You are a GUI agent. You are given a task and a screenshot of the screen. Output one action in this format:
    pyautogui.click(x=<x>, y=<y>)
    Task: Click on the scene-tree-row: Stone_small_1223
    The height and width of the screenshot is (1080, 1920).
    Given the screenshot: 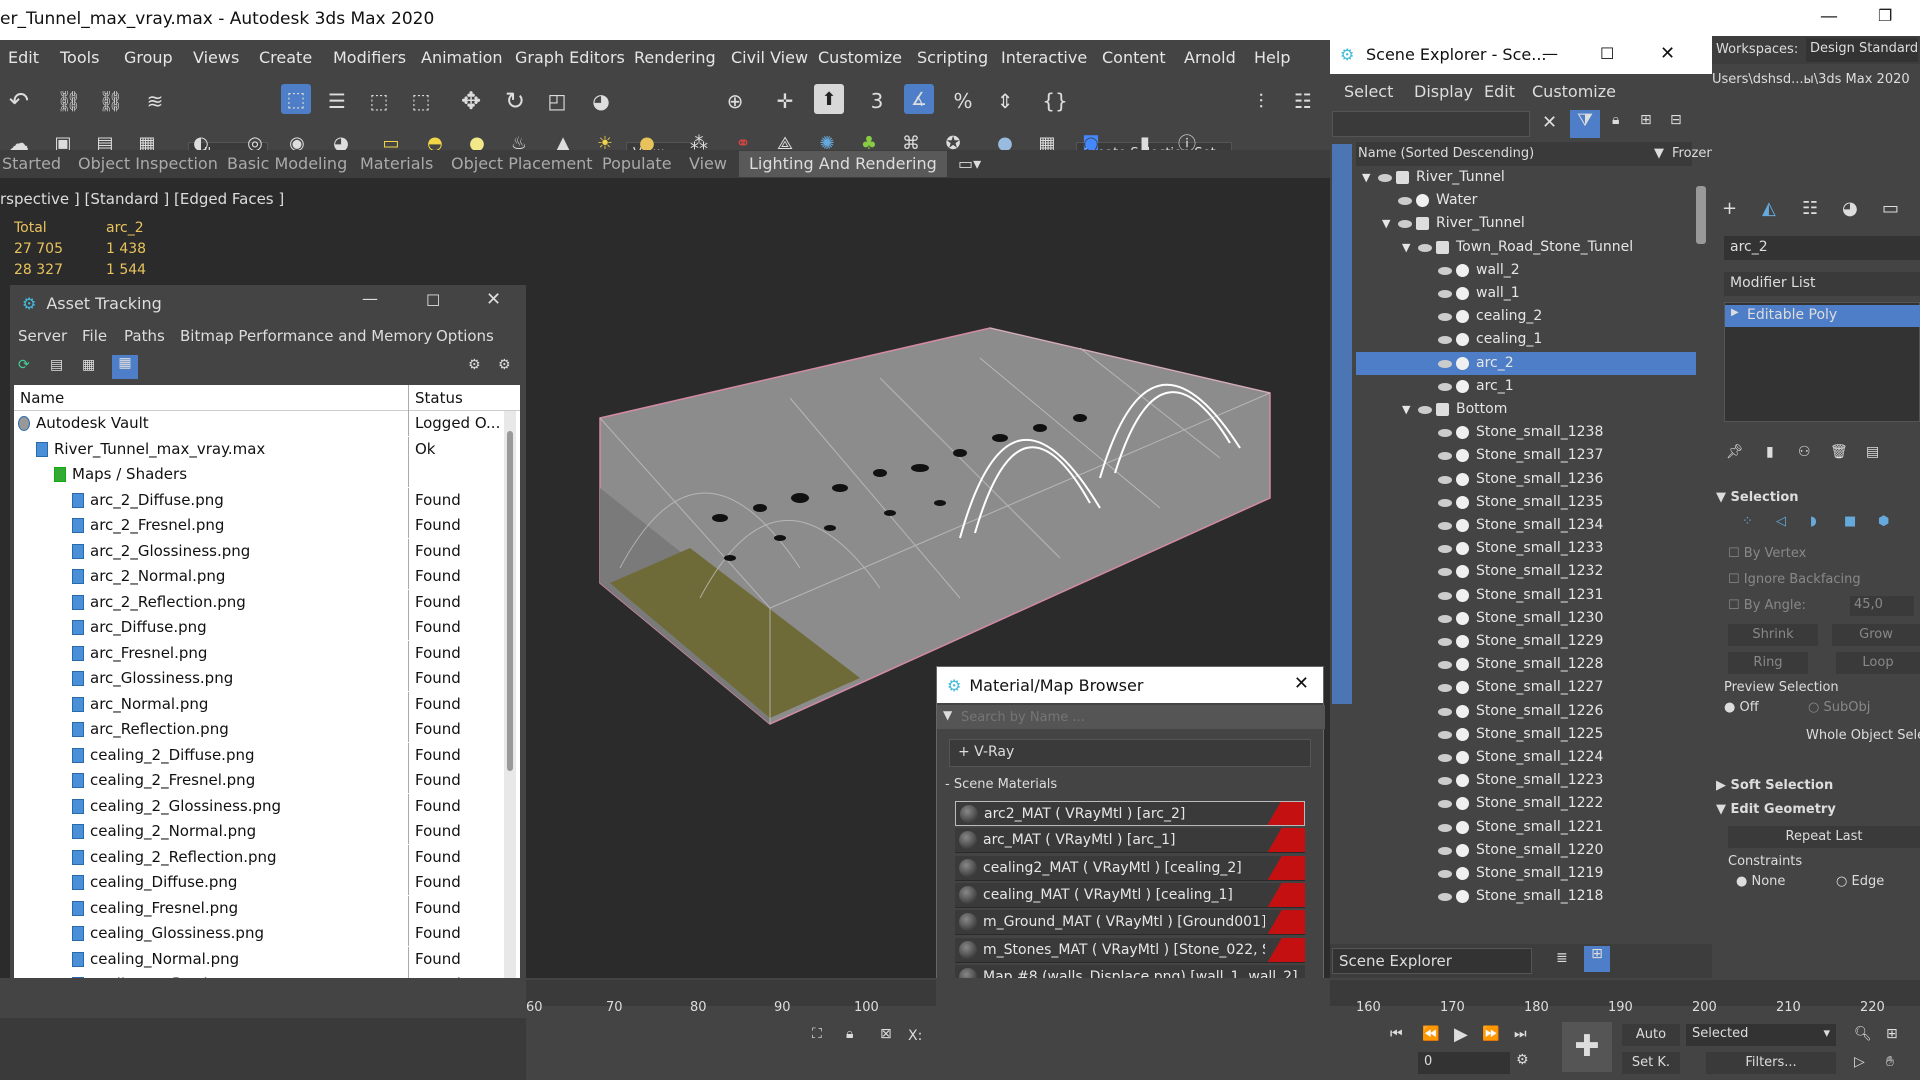 What is the action you would take?
    pyautogui.click(x=1526, y=780)
    